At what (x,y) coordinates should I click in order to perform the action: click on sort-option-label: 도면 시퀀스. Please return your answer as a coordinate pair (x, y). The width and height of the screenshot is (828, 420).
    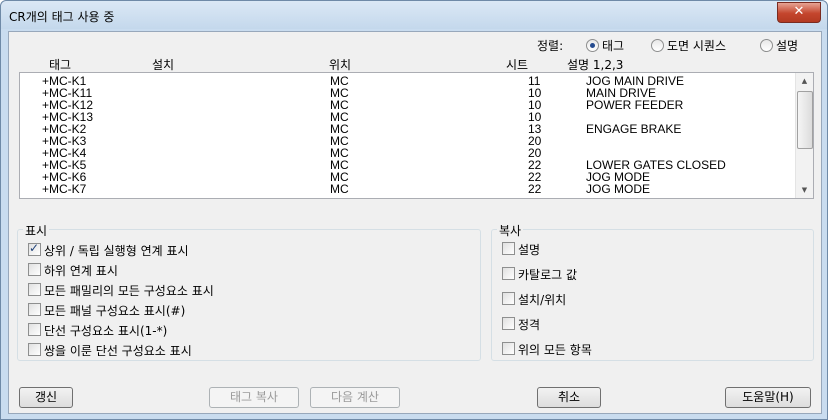
    Looking at the image, I should click on (697, 46).